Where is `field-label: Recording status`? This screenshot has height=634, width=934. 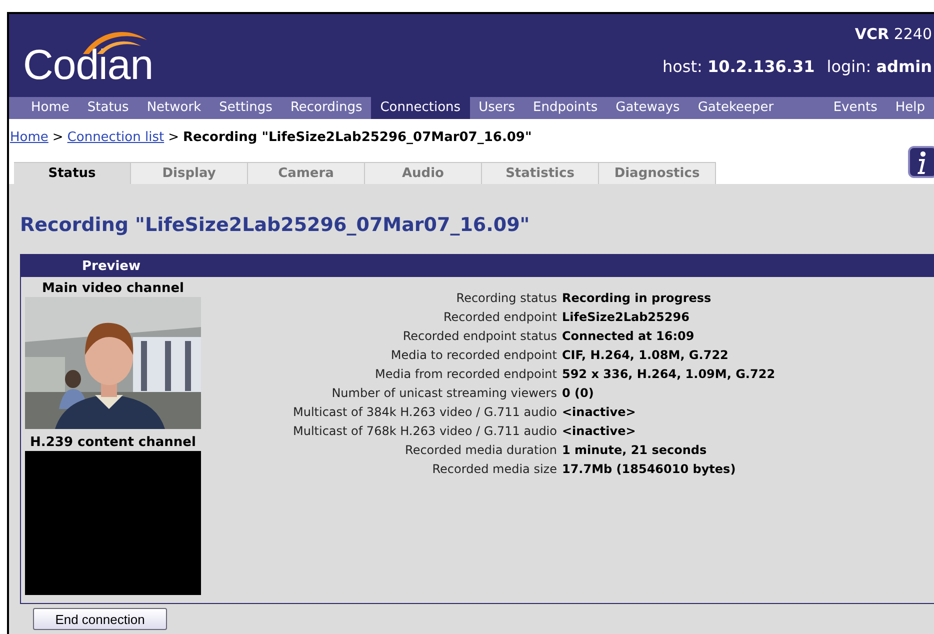
field-label: Recording status is located at coordinates (506, 298).